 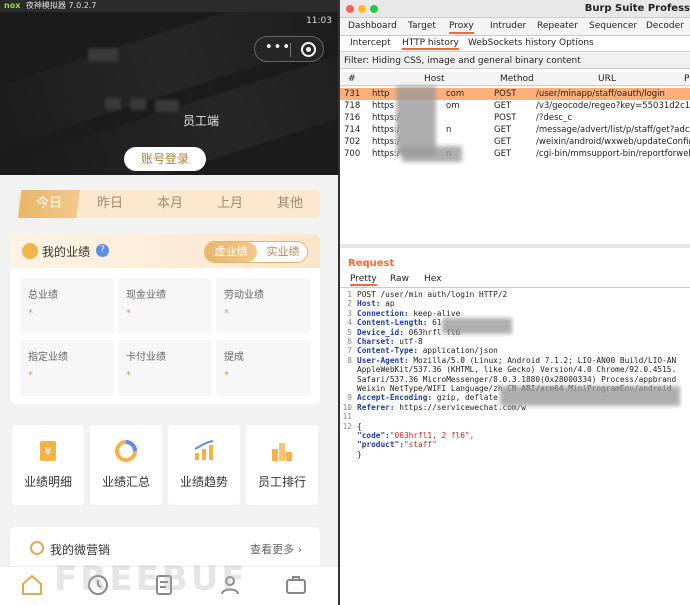 I want to click on quick-link-trend: 业绩趋势, so click(x=204, y=465).